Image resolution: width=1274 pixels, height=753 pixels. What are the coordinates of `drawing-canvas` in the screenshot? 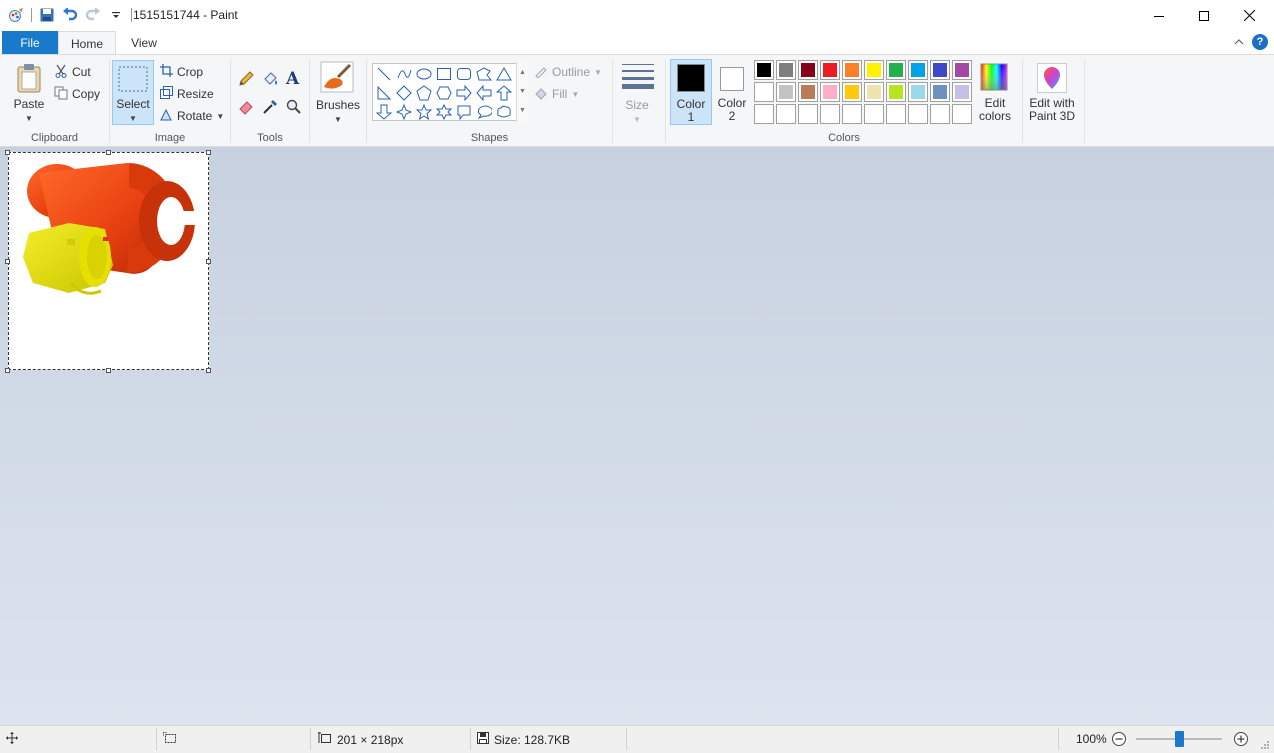 It's located at (108, 261).